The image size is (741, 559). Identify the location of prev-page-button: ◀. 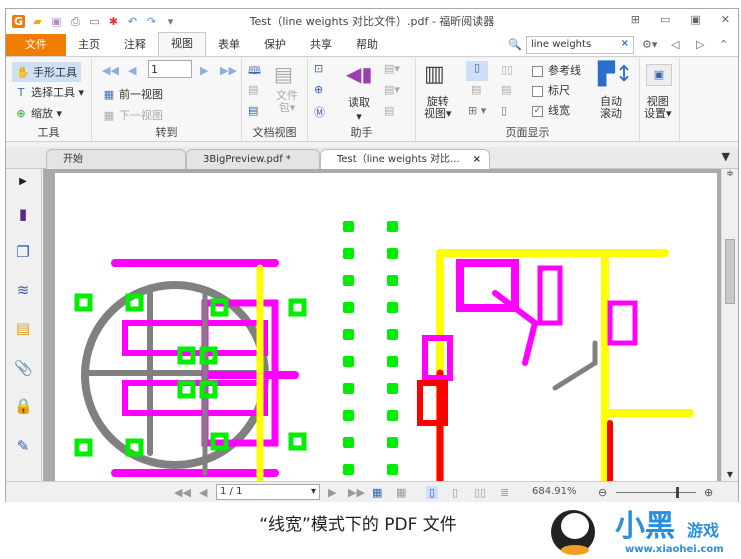
(132, 70).